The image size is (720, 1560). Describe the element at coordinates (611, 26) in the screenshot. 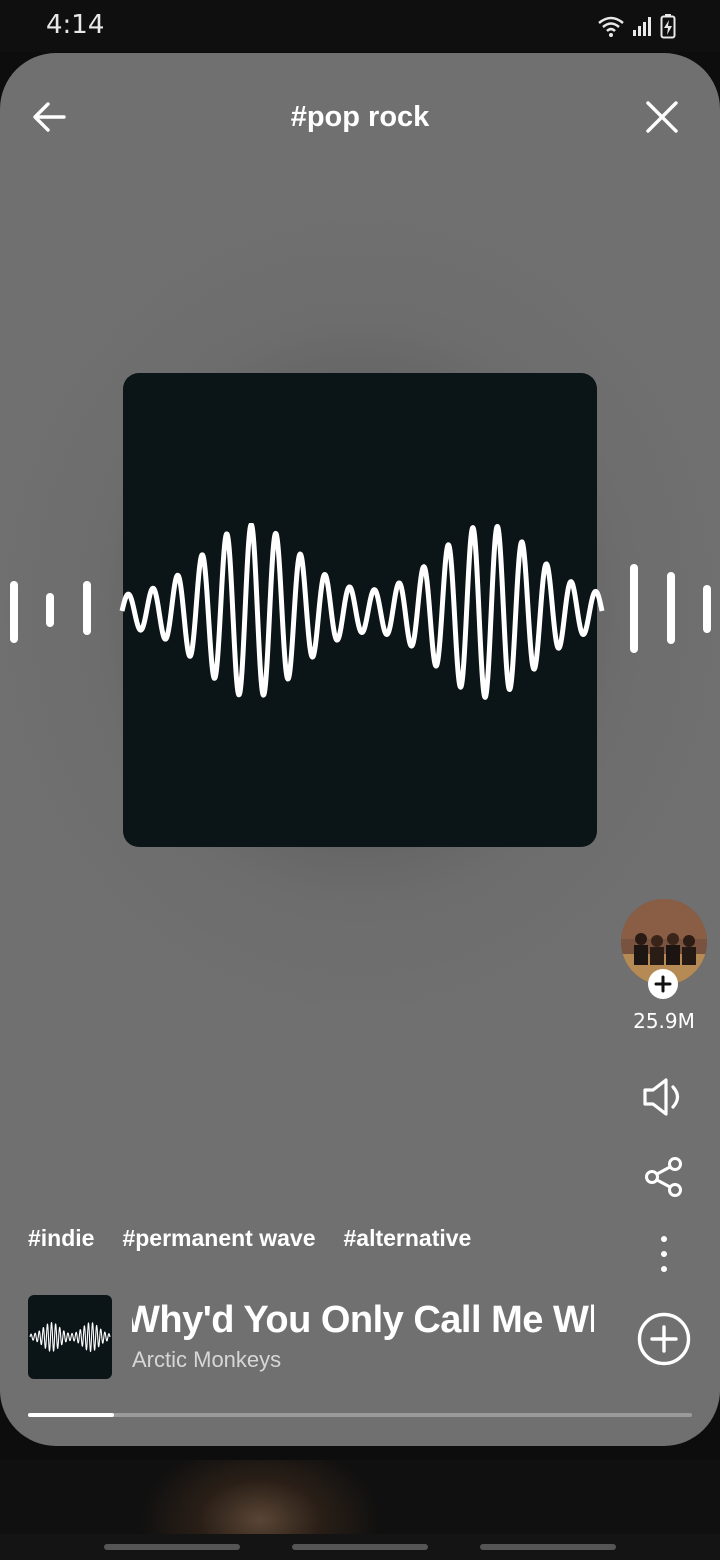

I see `wifi-icon` at that location.